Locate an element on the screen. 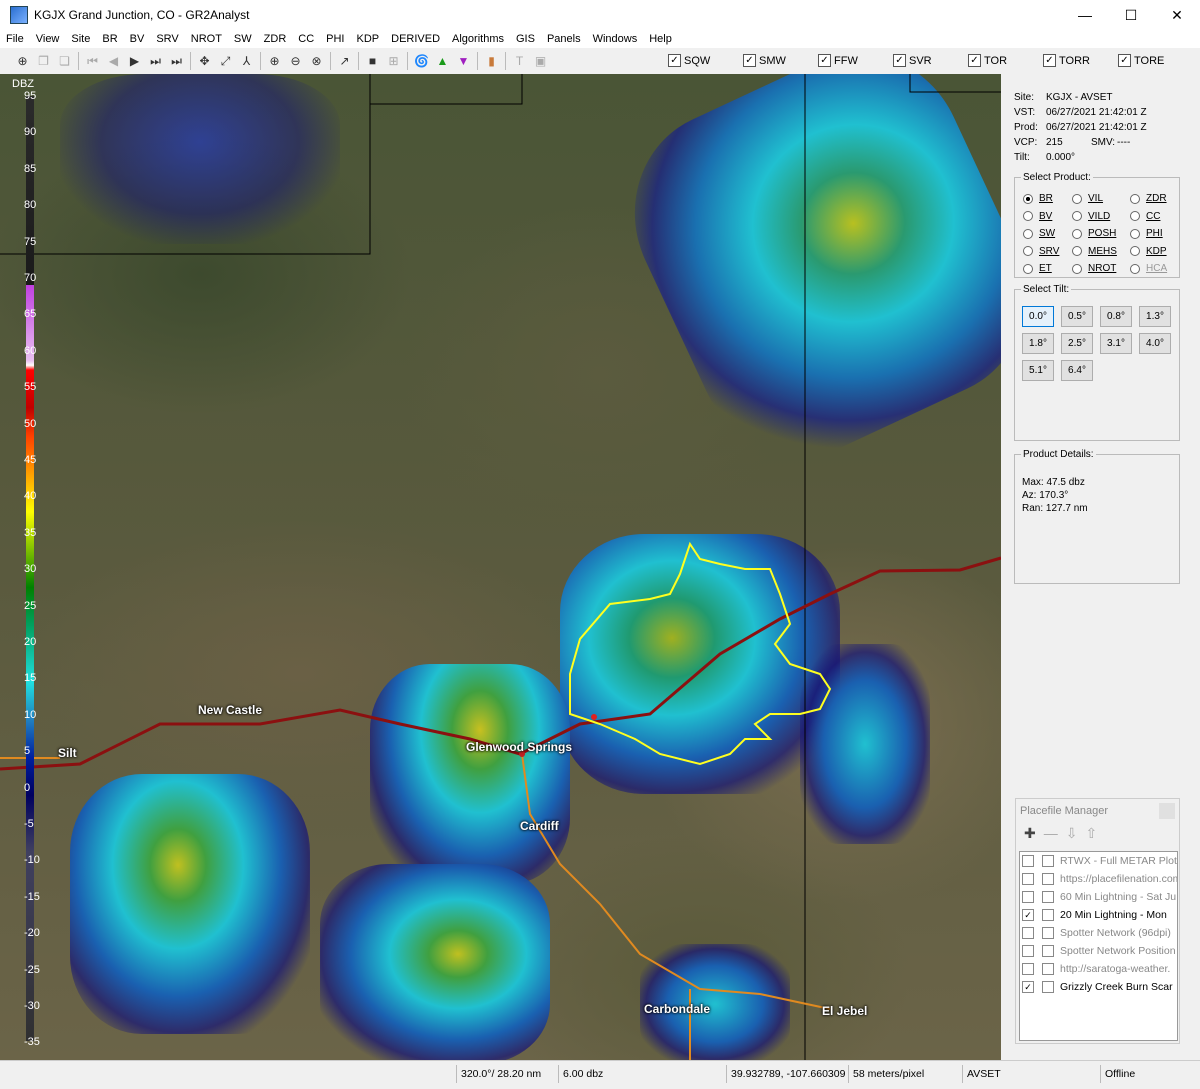 Image resolution: width=1200 pixels, height=1089 pixels. placefile-row: ✓ Grizzly Creek Burn Scar is located at coordinates (1098, 987).